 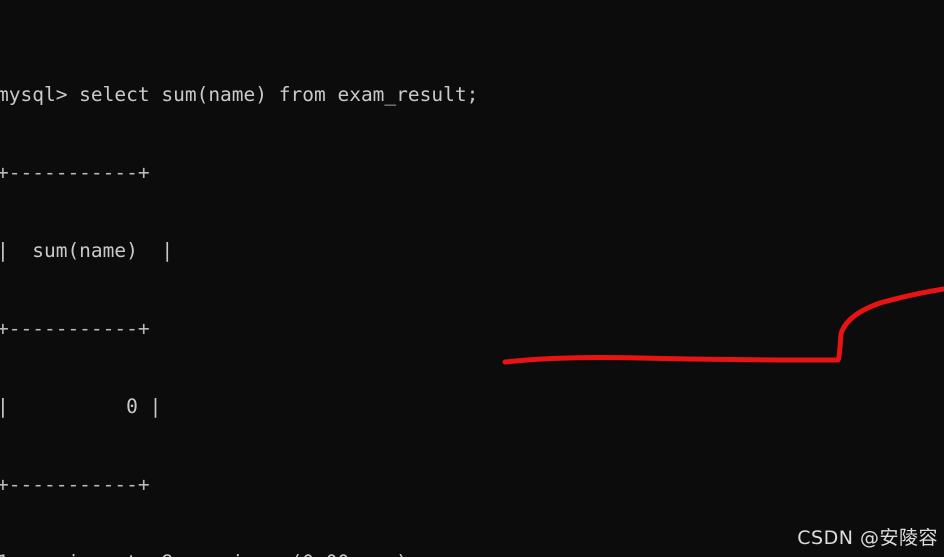 What do you see at coordinates (382, 553) in the screenshot?
I see `result-1-status-line: 1 row in set, 8 warnings (0.00 sec)` at bounding box center [382, 553].